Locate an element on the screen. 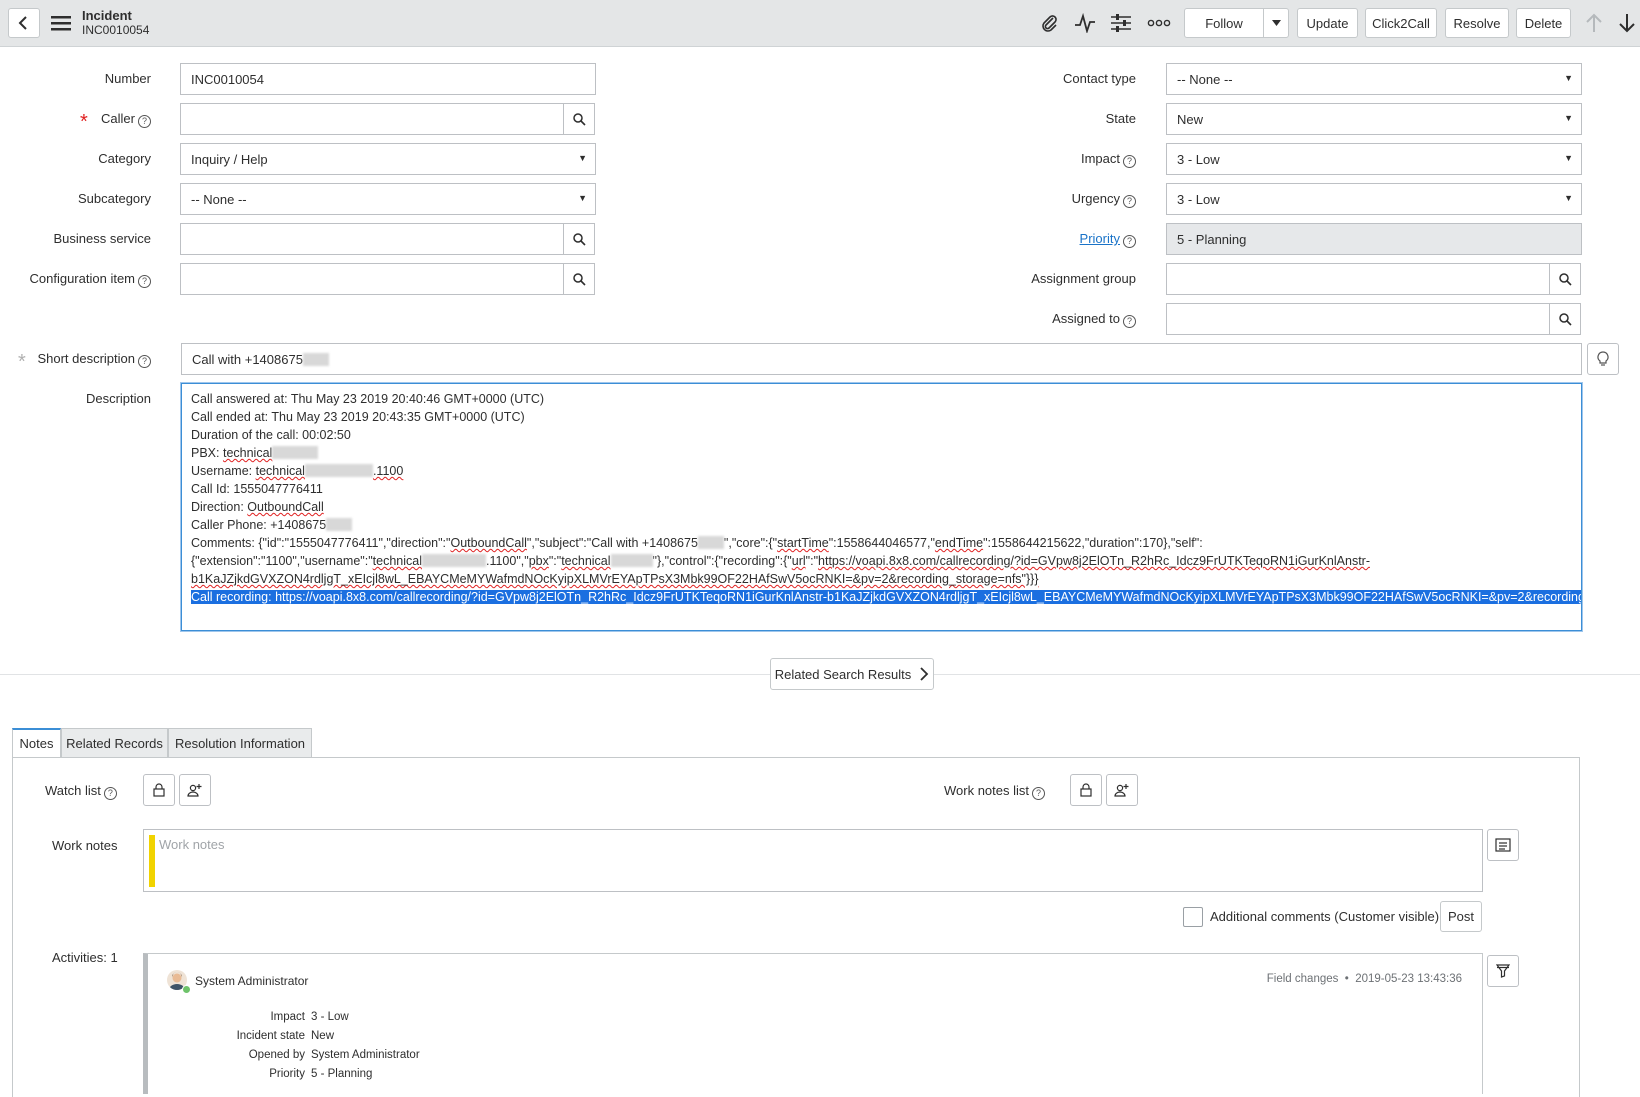 The width and height of the screenshot is (1640, 1097). category-value: Inquiry / Help is located at coordinates (229, 159).